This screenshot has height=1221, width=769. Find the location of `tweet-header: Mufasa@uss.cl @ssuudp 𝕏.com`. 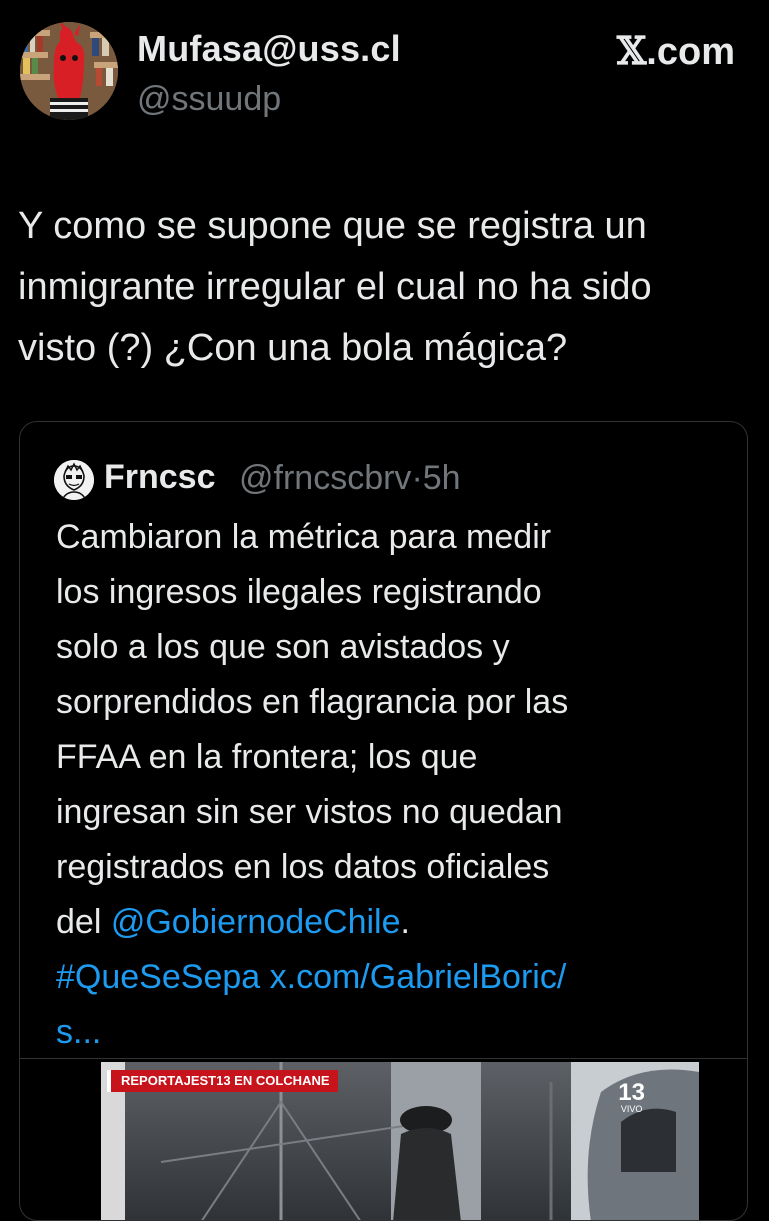

tweet-header: Mufasa@uss.cl @ssuudp 𝕏.com is located at coordinates (384, 70).